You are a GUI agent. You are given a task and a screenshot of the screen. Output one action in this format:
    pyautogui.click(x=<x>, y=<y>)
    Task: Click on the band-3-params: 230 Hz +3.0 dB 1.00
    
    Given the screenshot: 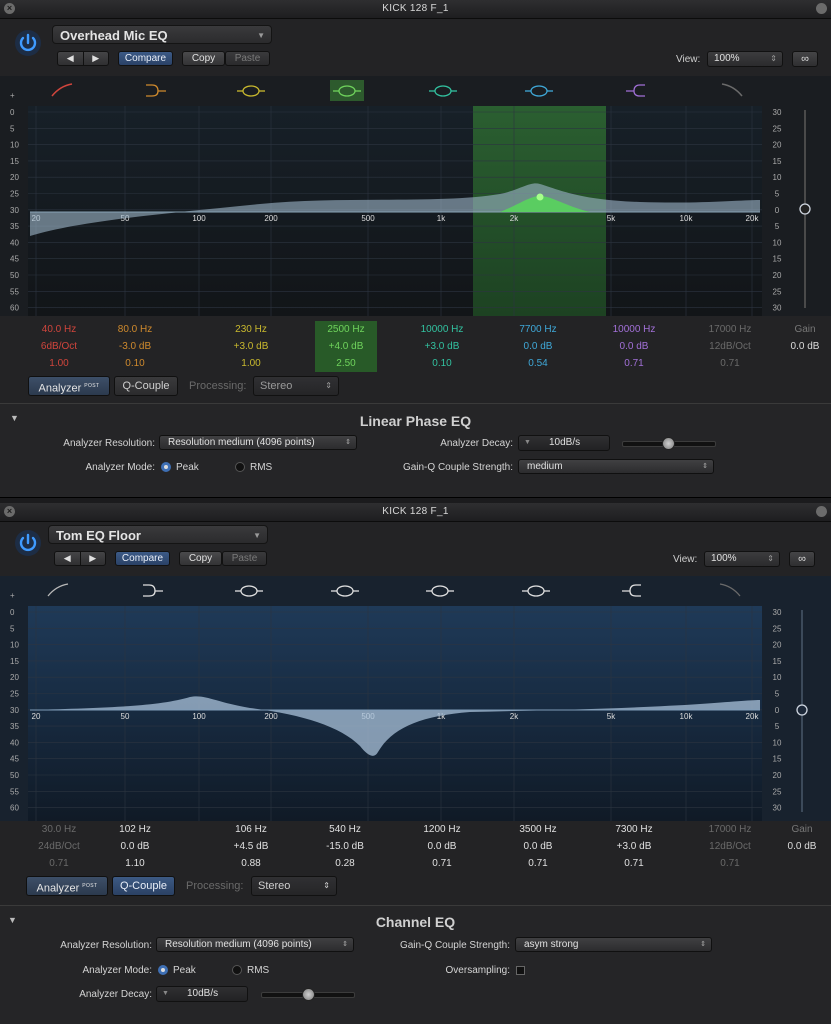 What is the action you would take?
    pyautogui.click(x=251, y=346)
    